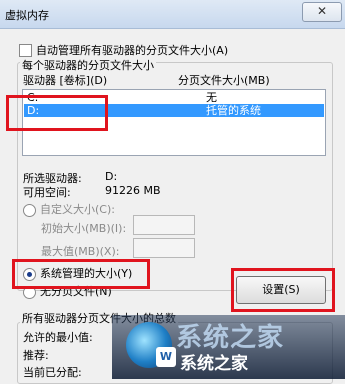  What do you see at coordinates (25, 50) in the screenshot?
I see `auto-manage-checkbox` at bounding box center [25, 50].